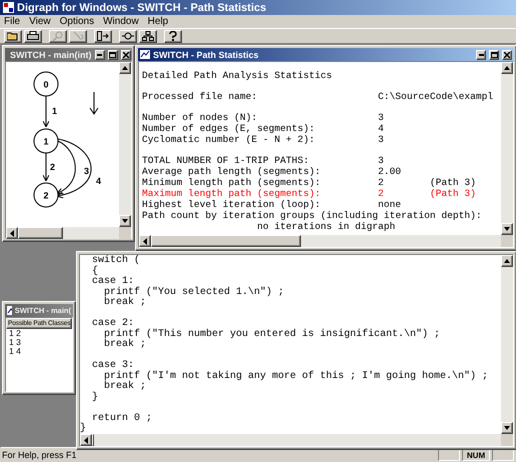  What do you see at coordinates (381, 128) in the screenshot?
I see `stat-value: 4` at bounding box center [381, 128].